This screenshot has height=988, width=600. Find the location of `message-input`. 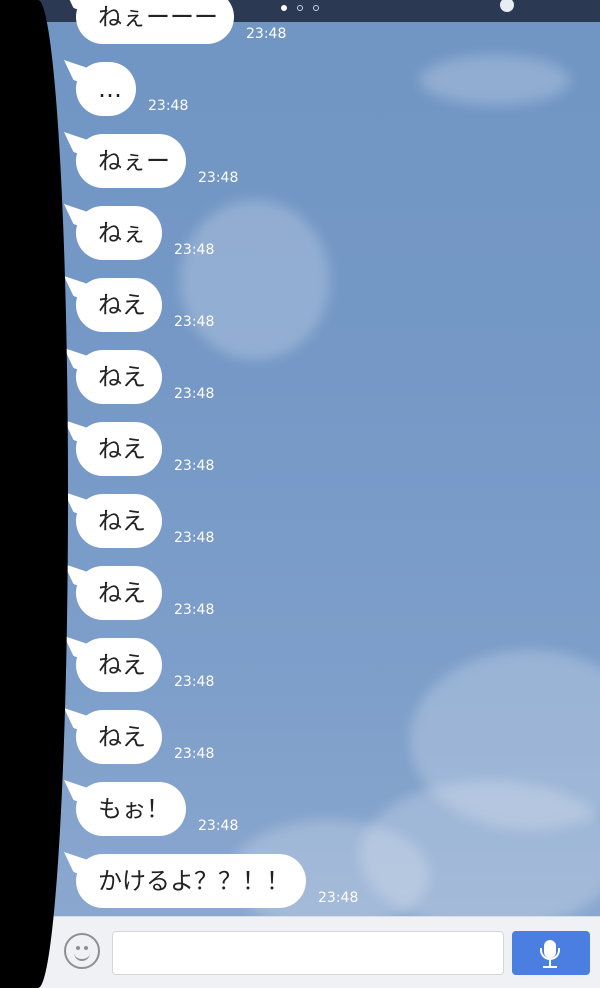

message-input is located at coordinates (308, 953).